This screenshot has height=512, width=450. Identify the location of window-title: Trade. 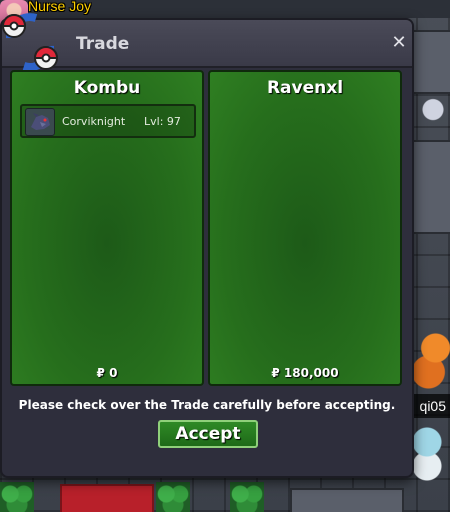
(103, 44).